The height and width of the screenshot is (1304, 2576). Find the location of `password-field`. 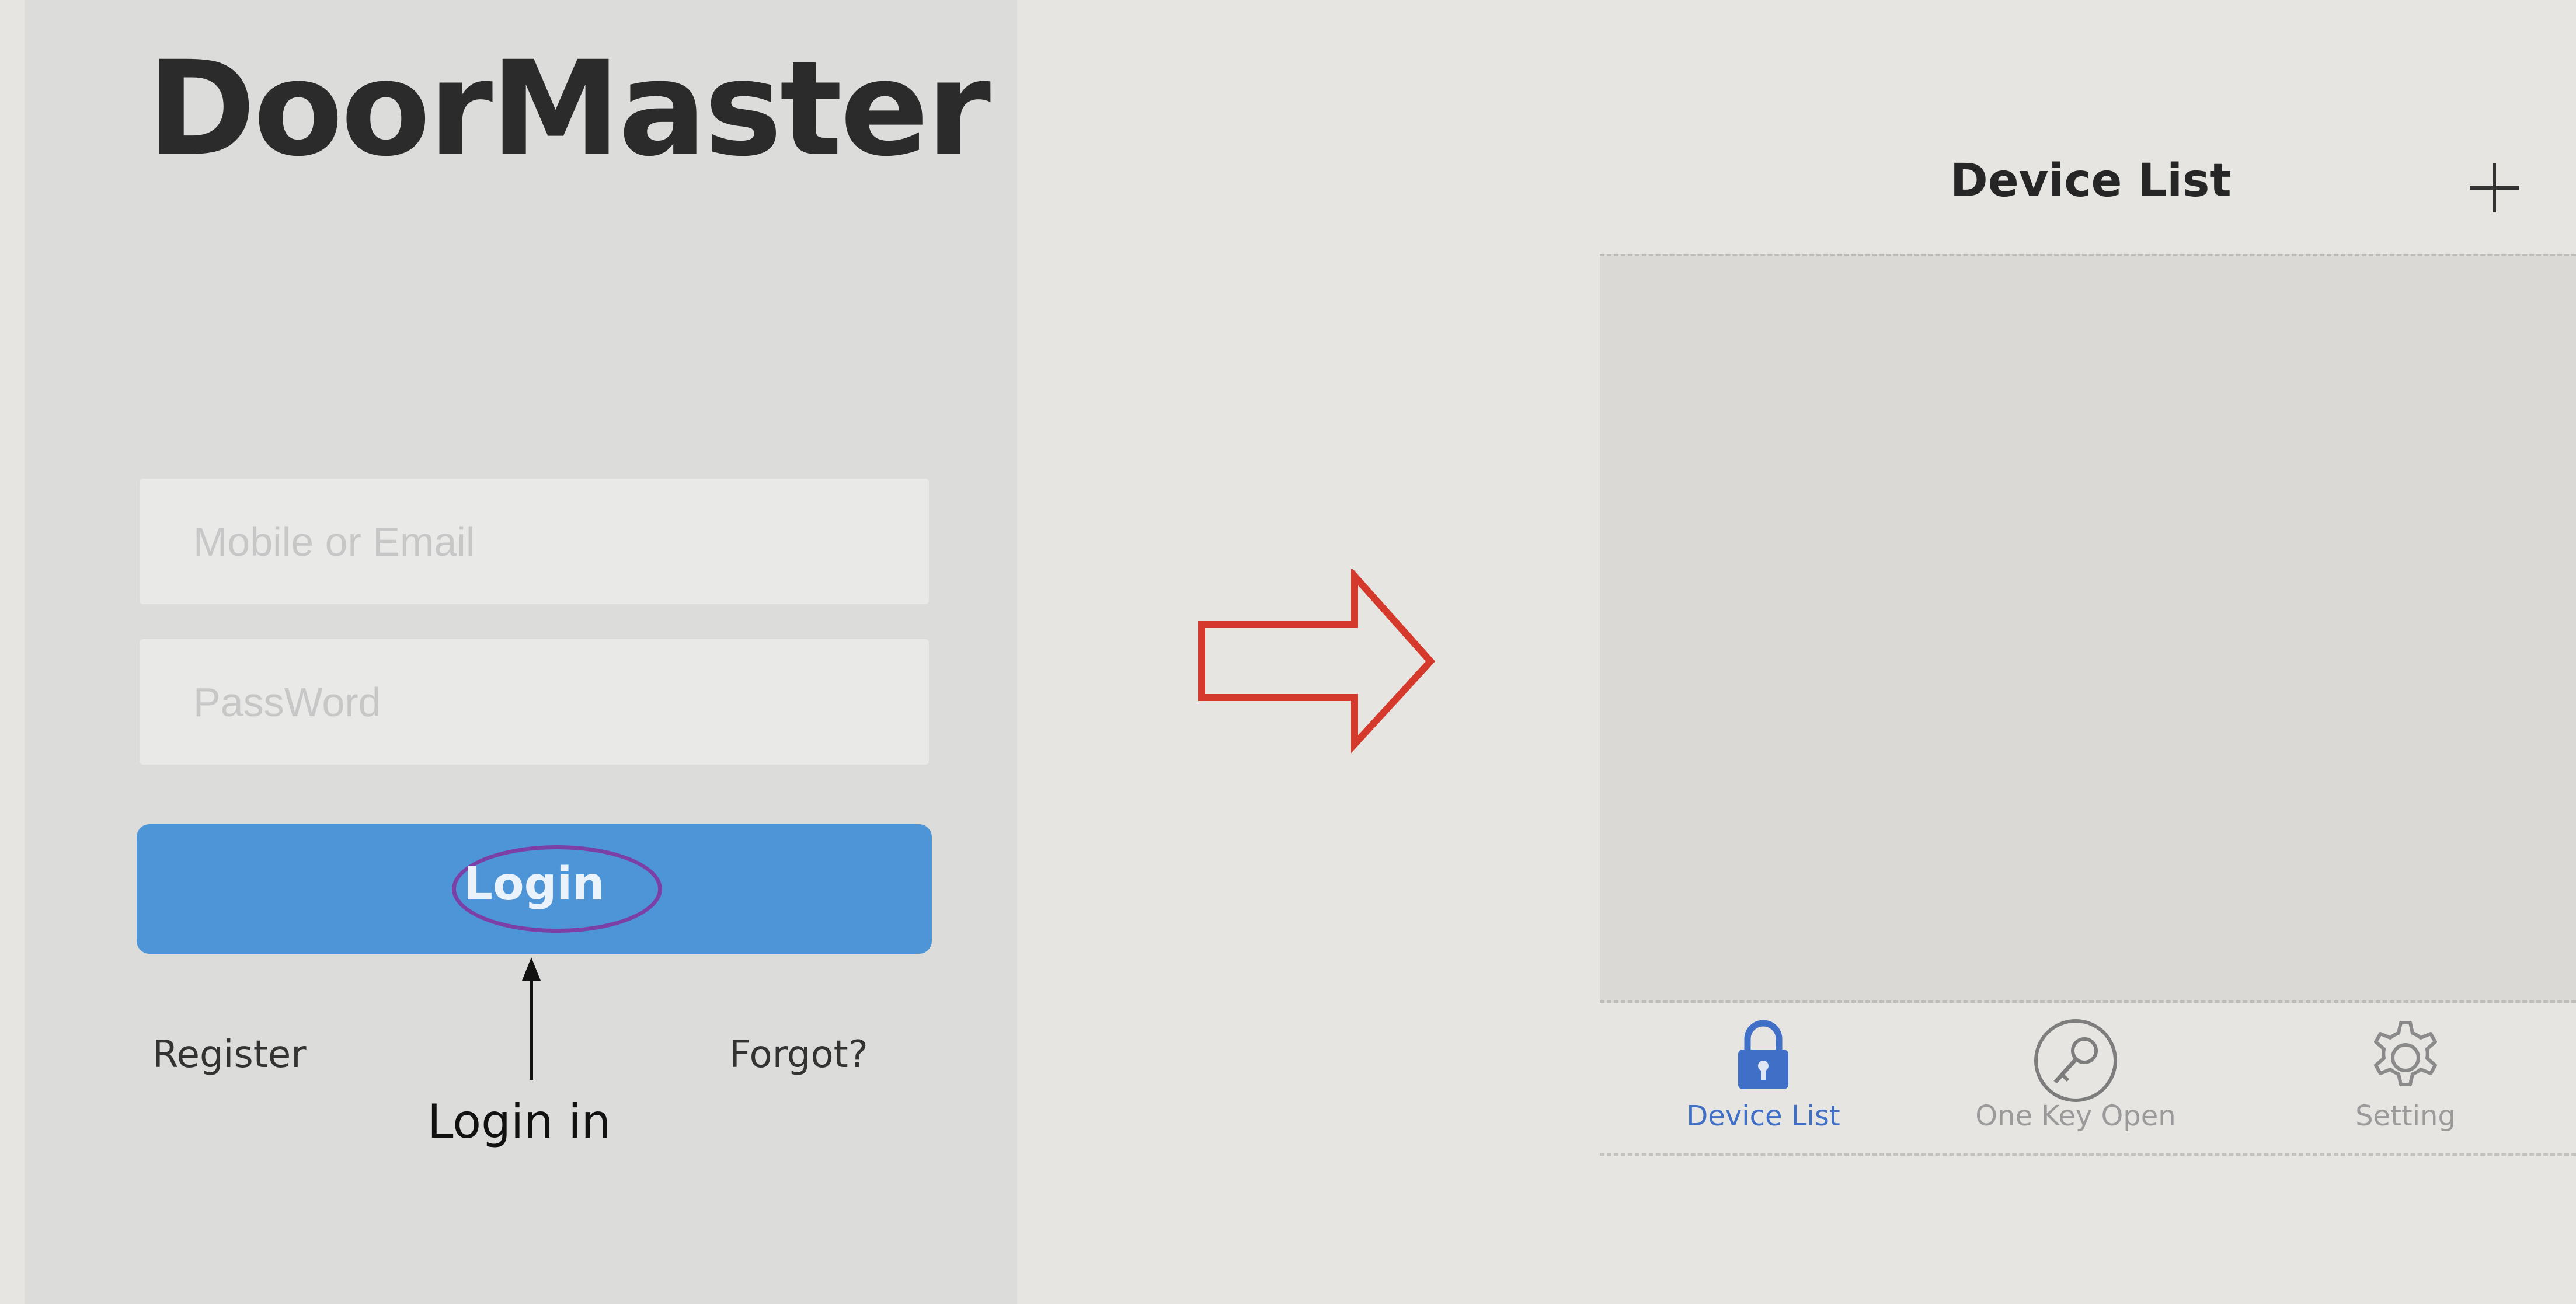

password-field is located at coordinates (534, 702).